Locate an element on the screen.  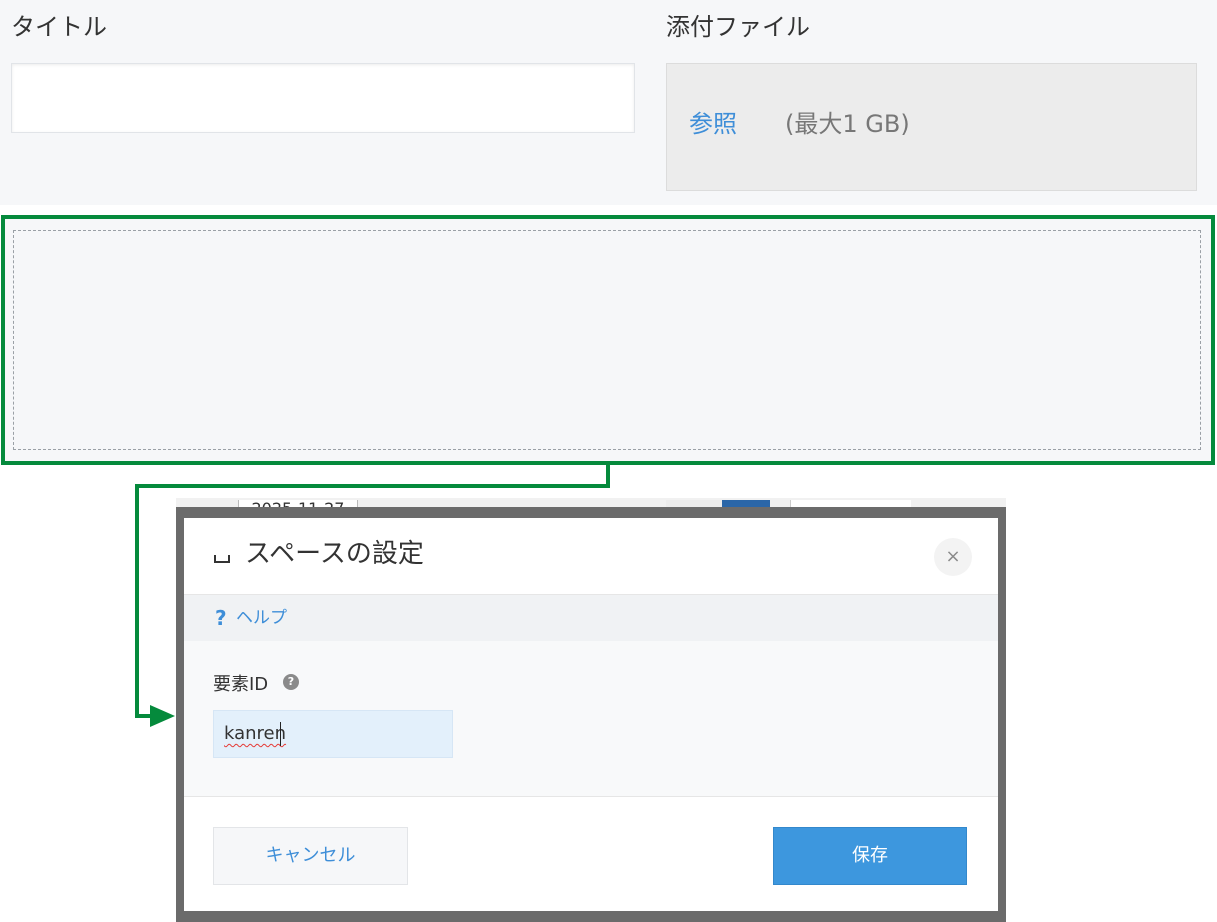
text-caret is located at coordinates (280, 734).